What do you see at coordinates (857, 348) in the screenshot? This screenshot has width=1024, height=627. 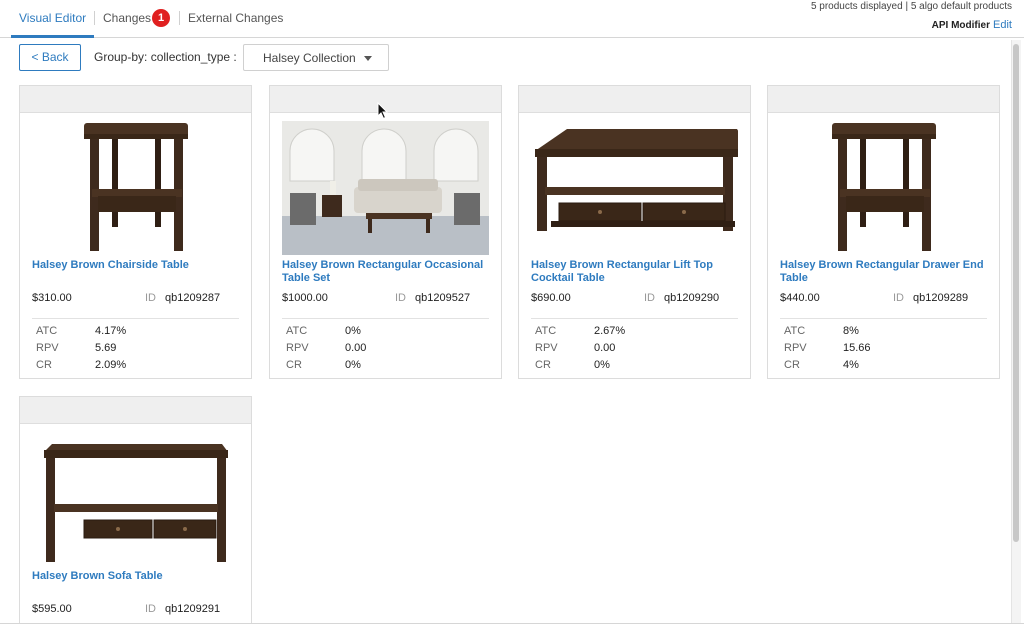 I see `rpv-value: 15.66` at bounding box center [857, 348].